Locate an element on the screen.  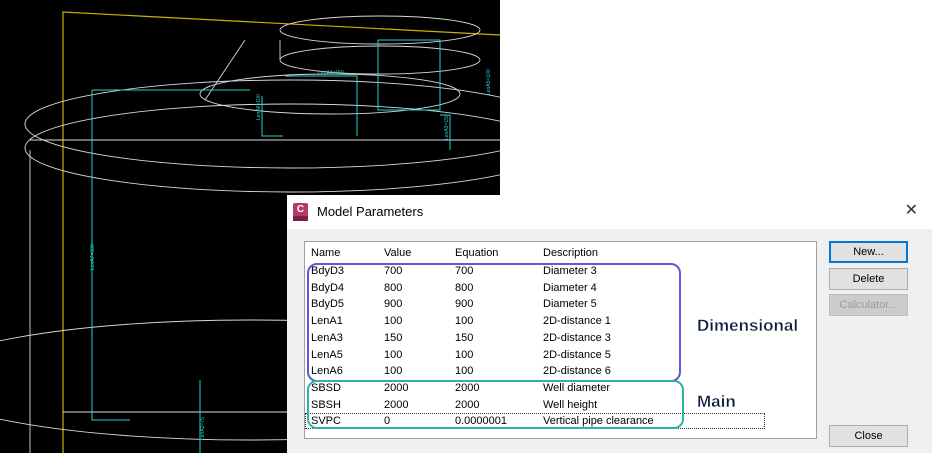
main-label: Main is located at coordinates (716, 401).